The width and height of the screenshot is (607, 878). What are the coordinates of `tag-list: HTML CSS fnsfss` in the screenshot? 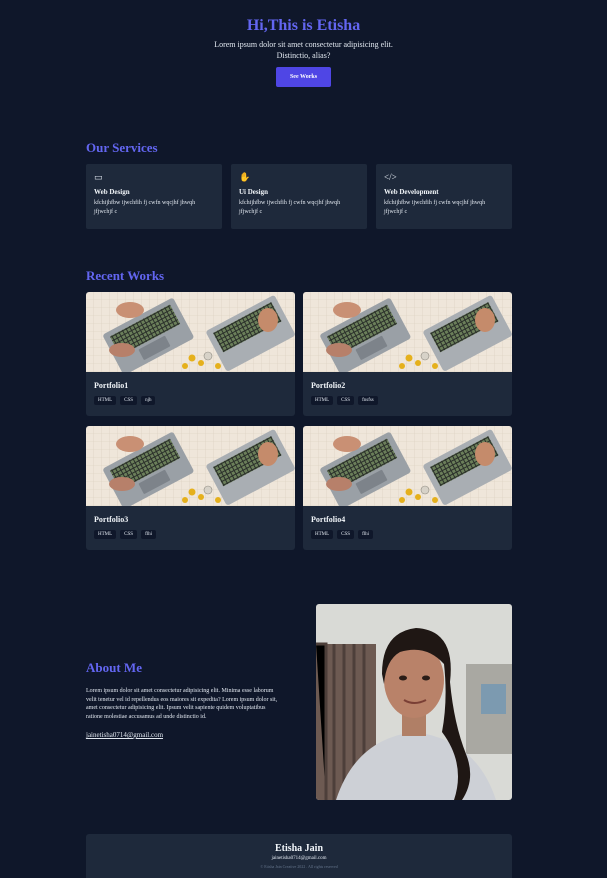 It's located at (407, 397).